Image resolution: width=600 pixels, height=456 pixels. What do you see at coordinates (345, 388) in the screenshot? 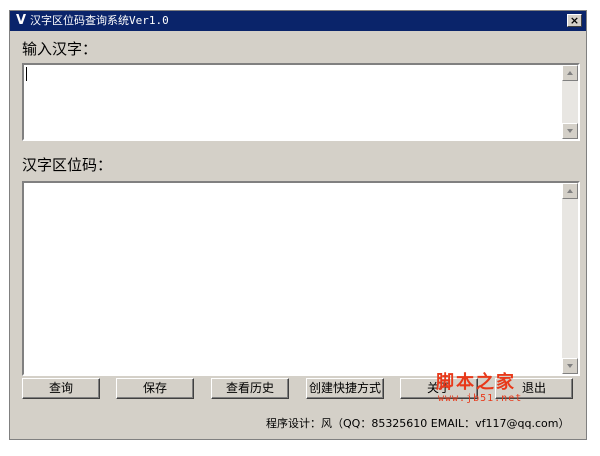
I see `create-shortcut-button: 创建快捷方式` at bounding box center [345, 388].